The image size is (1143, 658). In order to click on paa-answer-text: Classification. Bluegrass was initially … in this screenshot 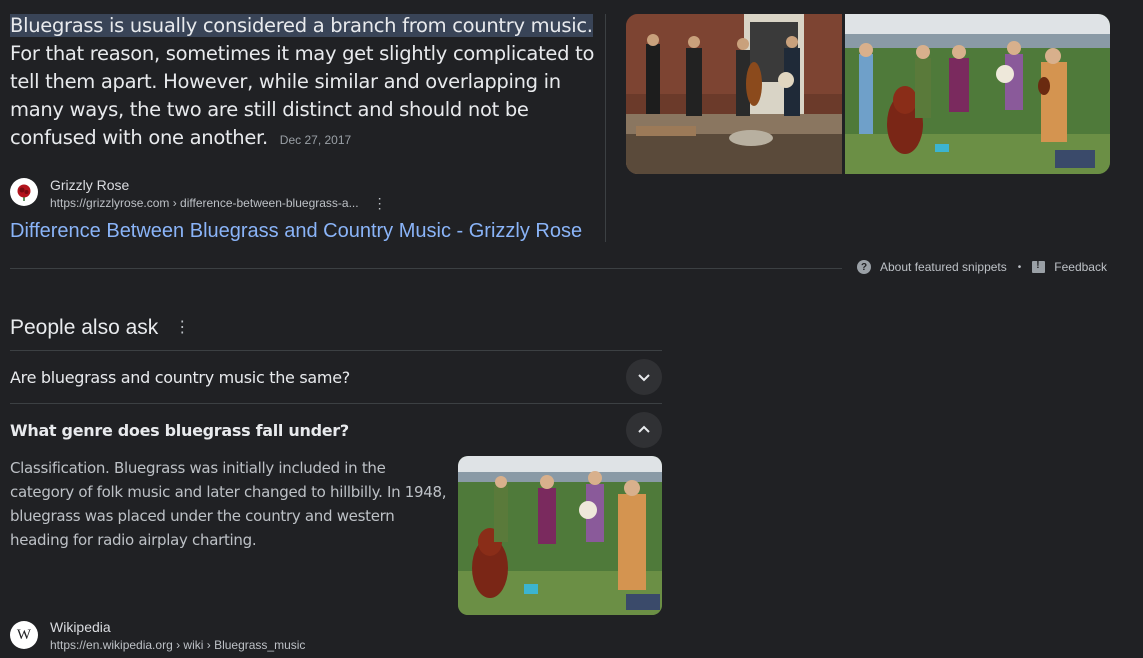, I will do `click(228, 504)`.